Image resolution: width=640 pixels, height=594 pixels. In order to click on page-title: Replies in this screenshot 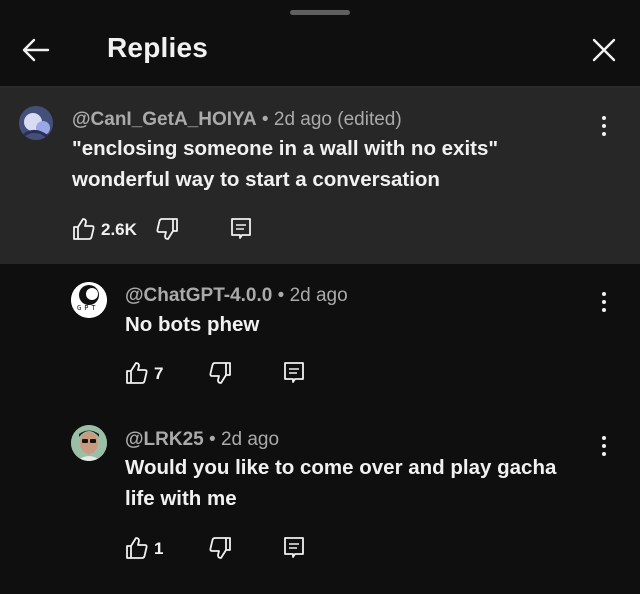, I will do `click(157, 47)`.